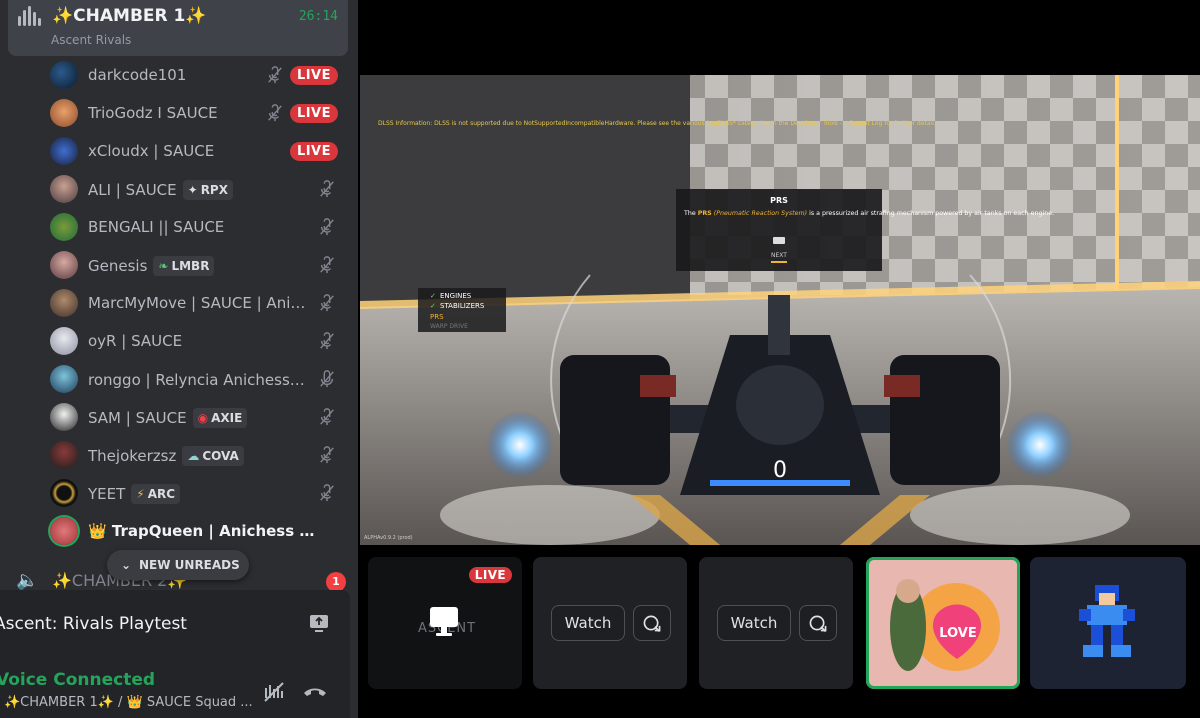 Image resolution: width=1200 pixels, height=718 pixels. I want to click on member-name: ronggo | Relyncia Anichess ✦, so click(199, 380).